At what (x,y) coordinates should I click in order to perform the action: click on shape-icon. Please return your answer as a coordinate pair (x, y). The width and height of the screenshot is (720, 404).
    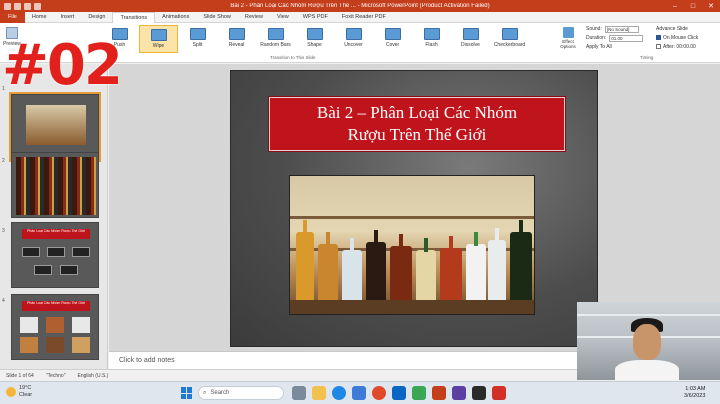
    Looking at the image, I should click on (314, 34).